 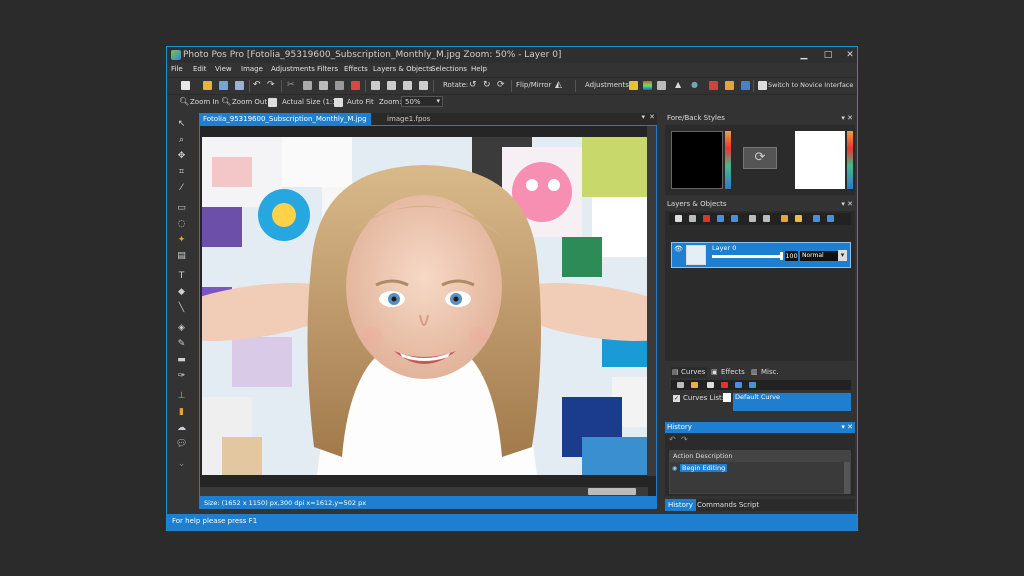 I want to click on crop-icon, so click(x=375, y=85).